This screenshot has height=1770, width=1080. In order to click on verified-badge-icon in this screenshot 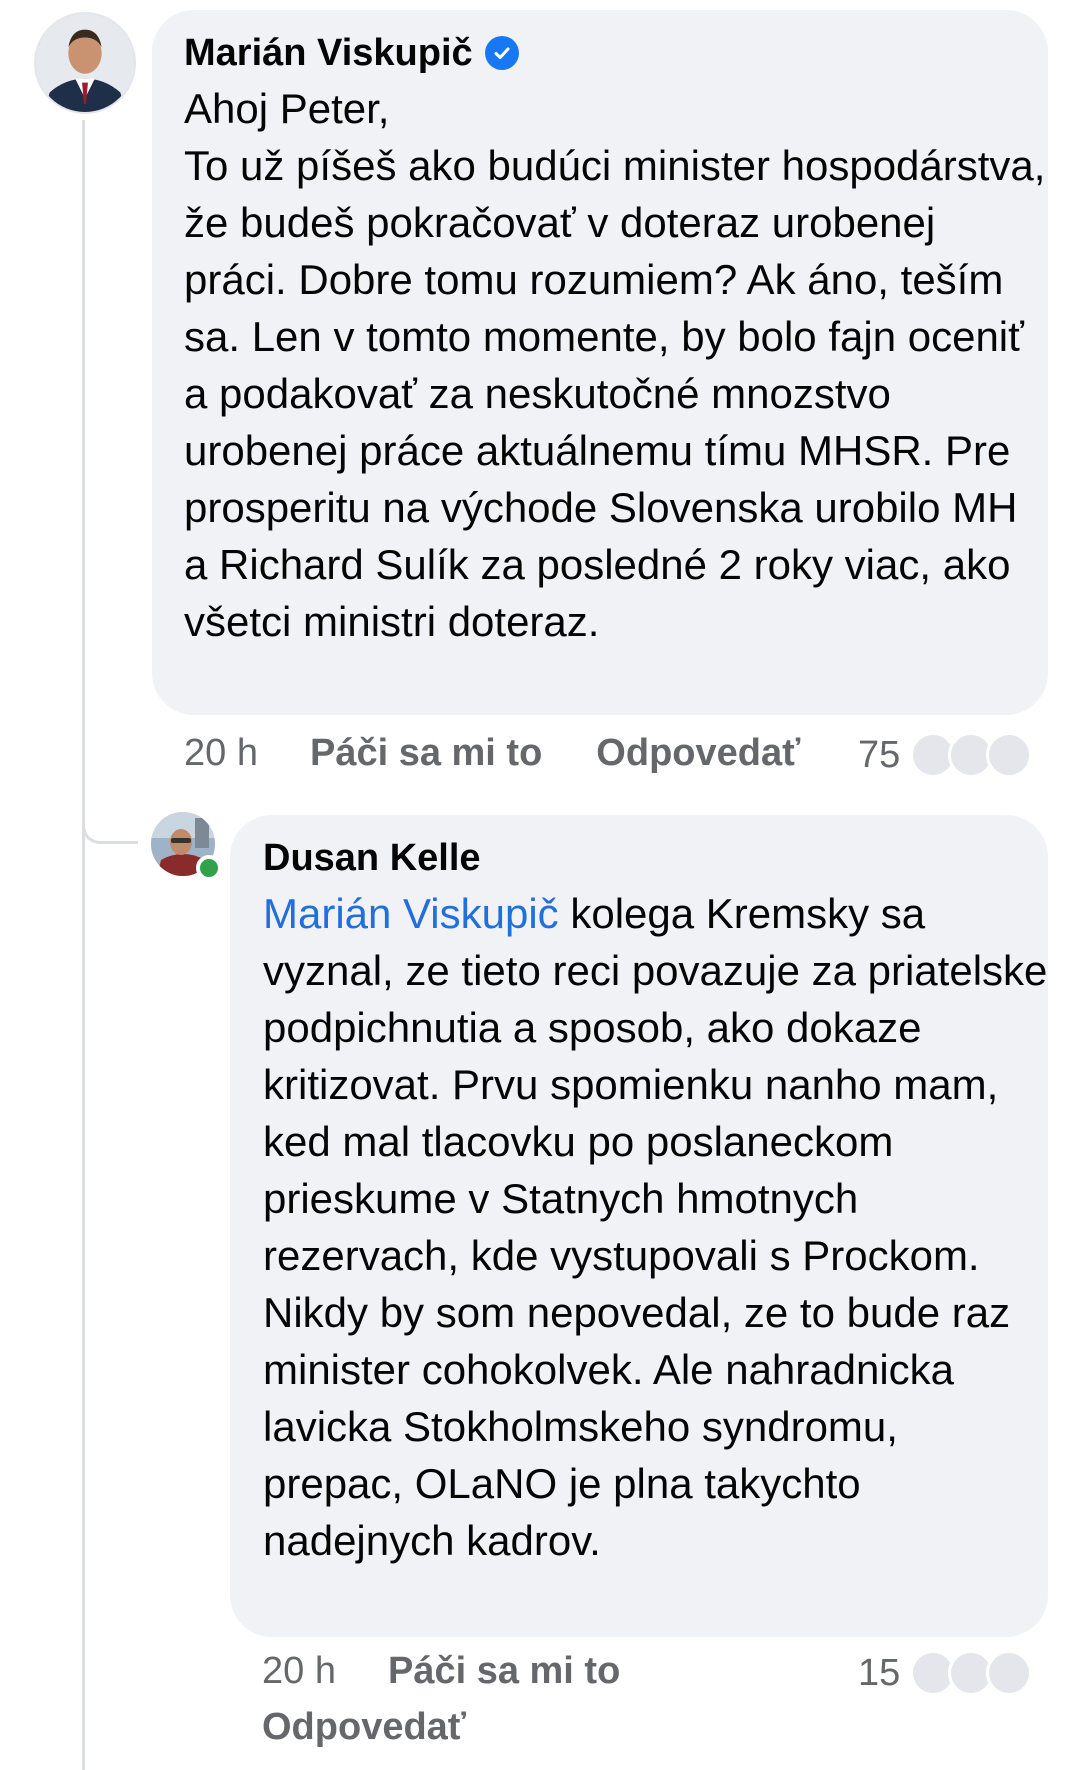, I will do `click(501, 53)`.